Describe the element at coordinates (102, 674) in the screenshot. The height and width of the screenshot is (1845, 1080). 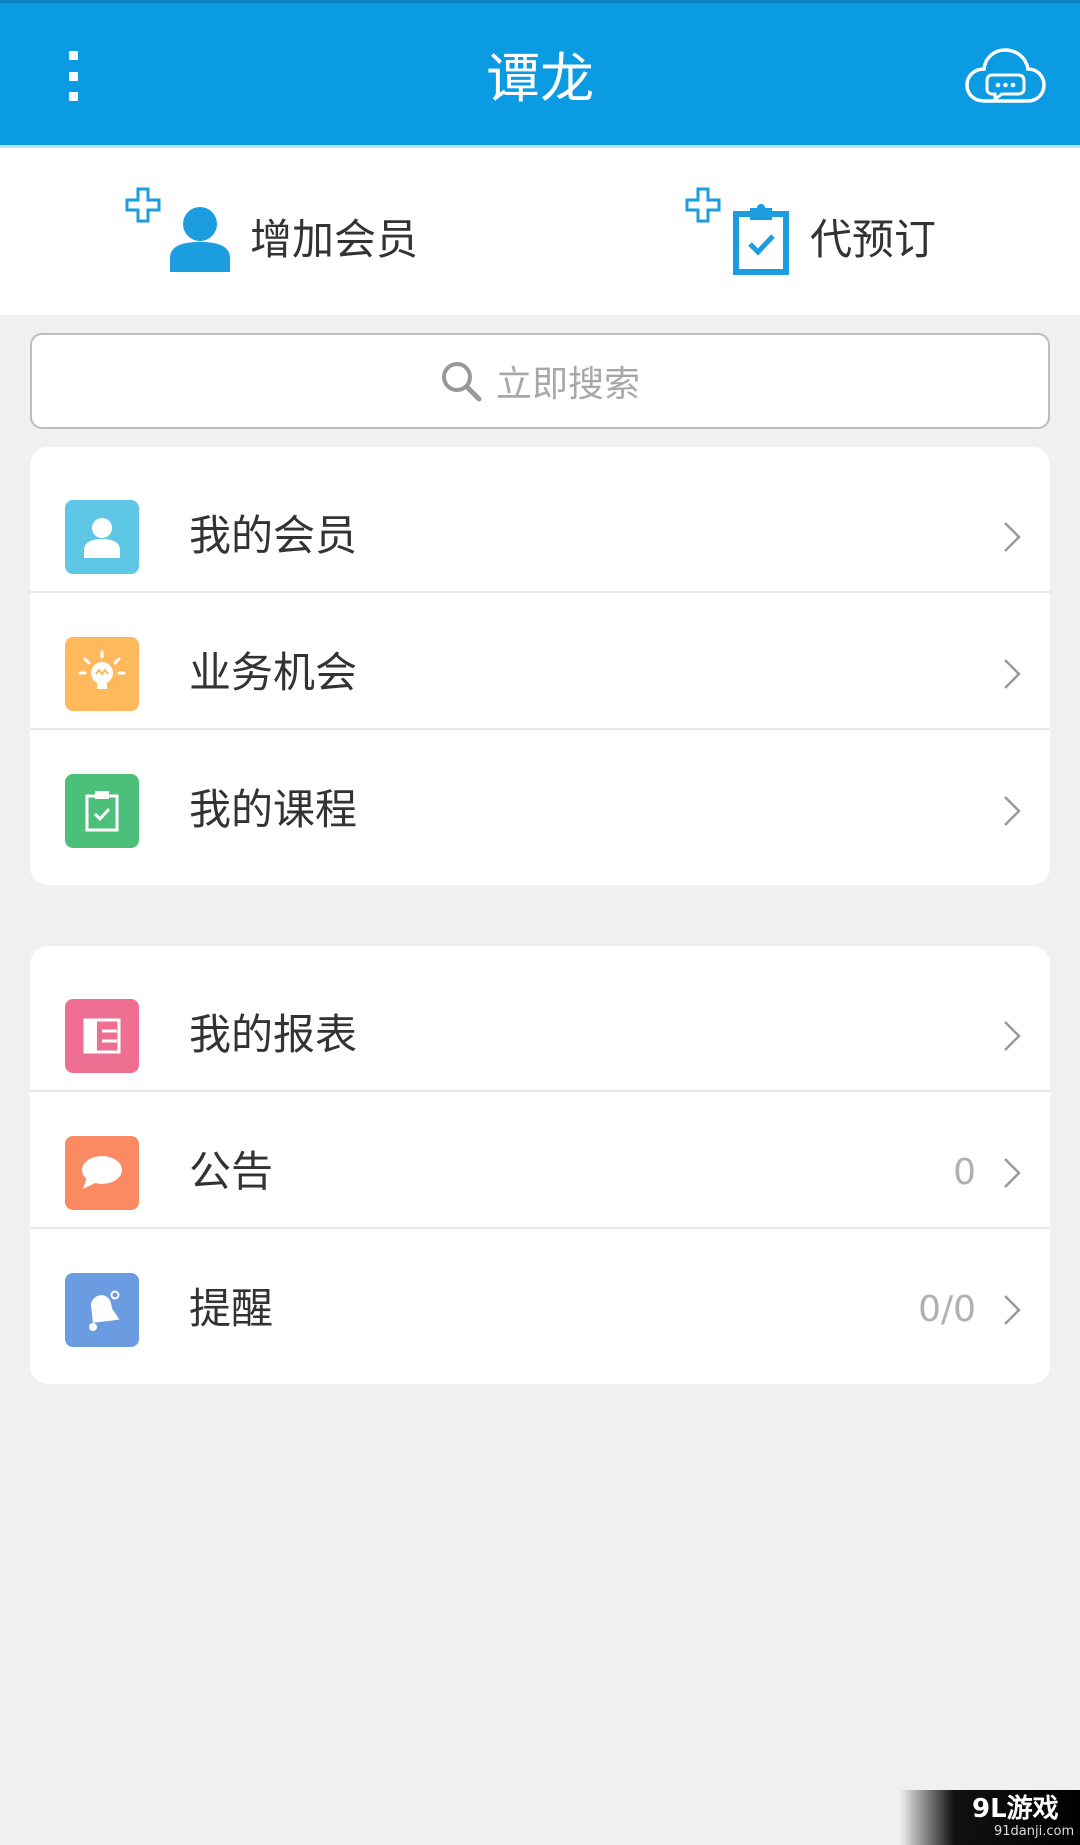
I see `lightbulb-icon` at that location.